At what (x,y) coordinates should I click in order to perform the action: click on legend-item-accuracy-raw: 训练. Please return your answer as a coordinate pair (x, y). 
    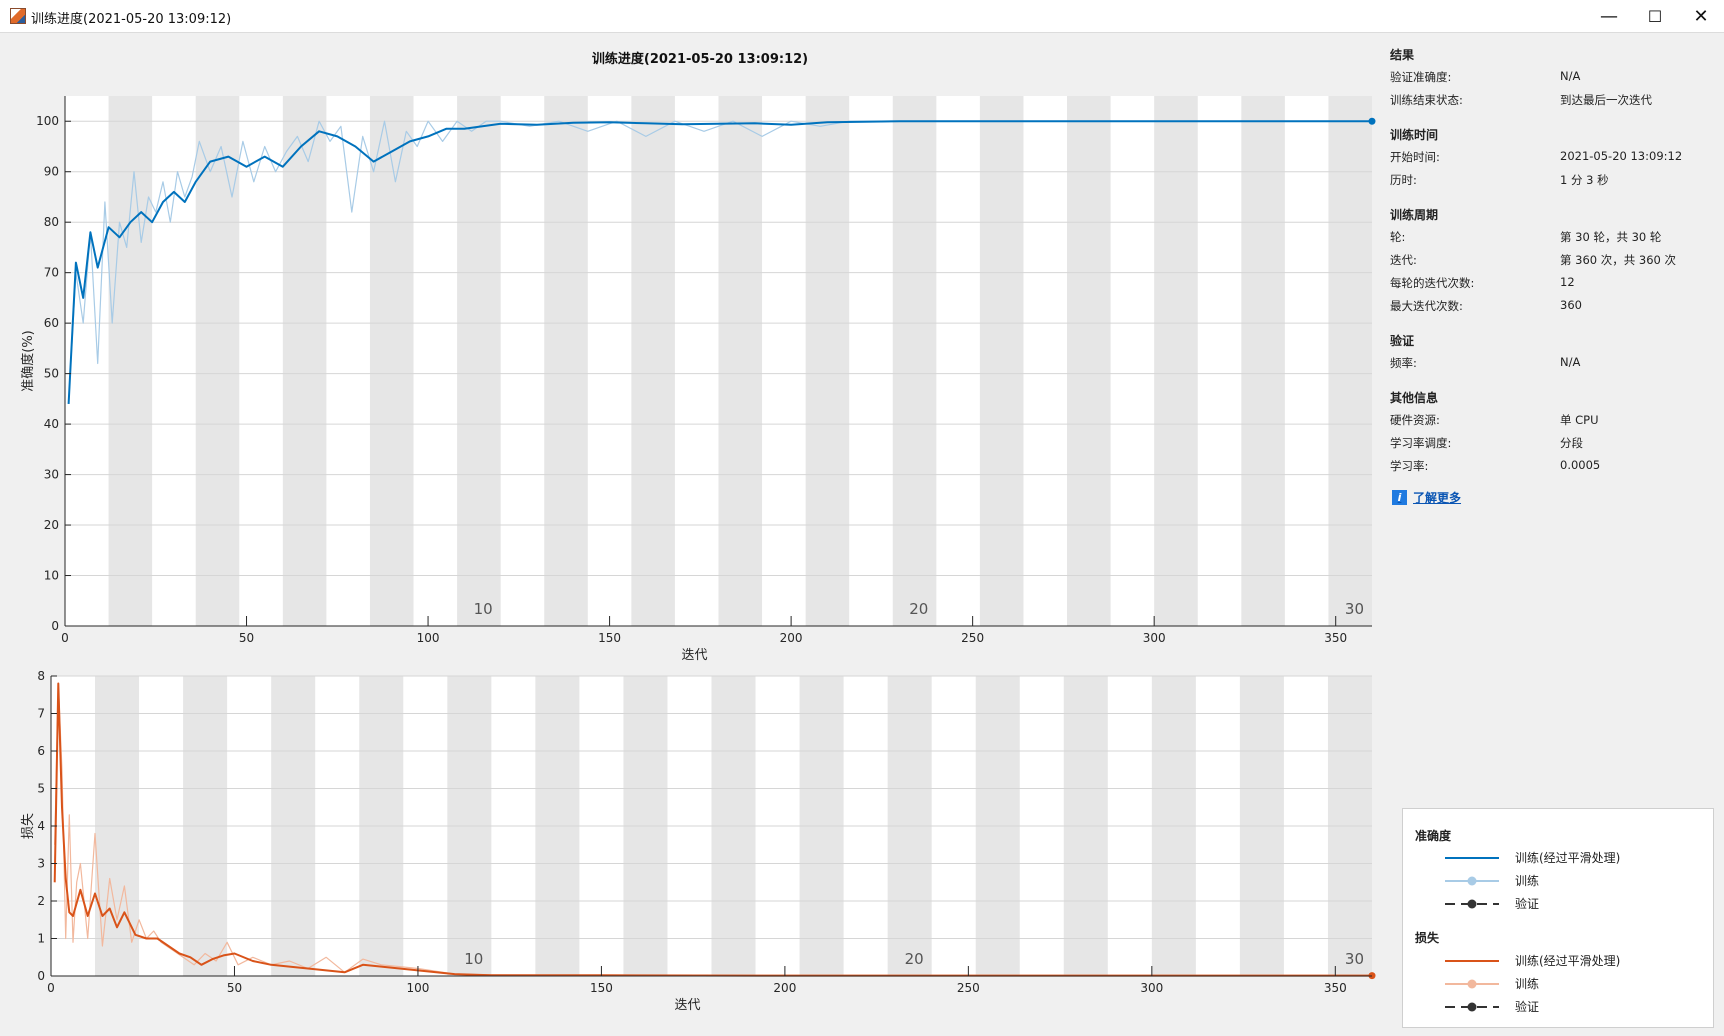
    Looking at the image, I should click on (1491, 880).